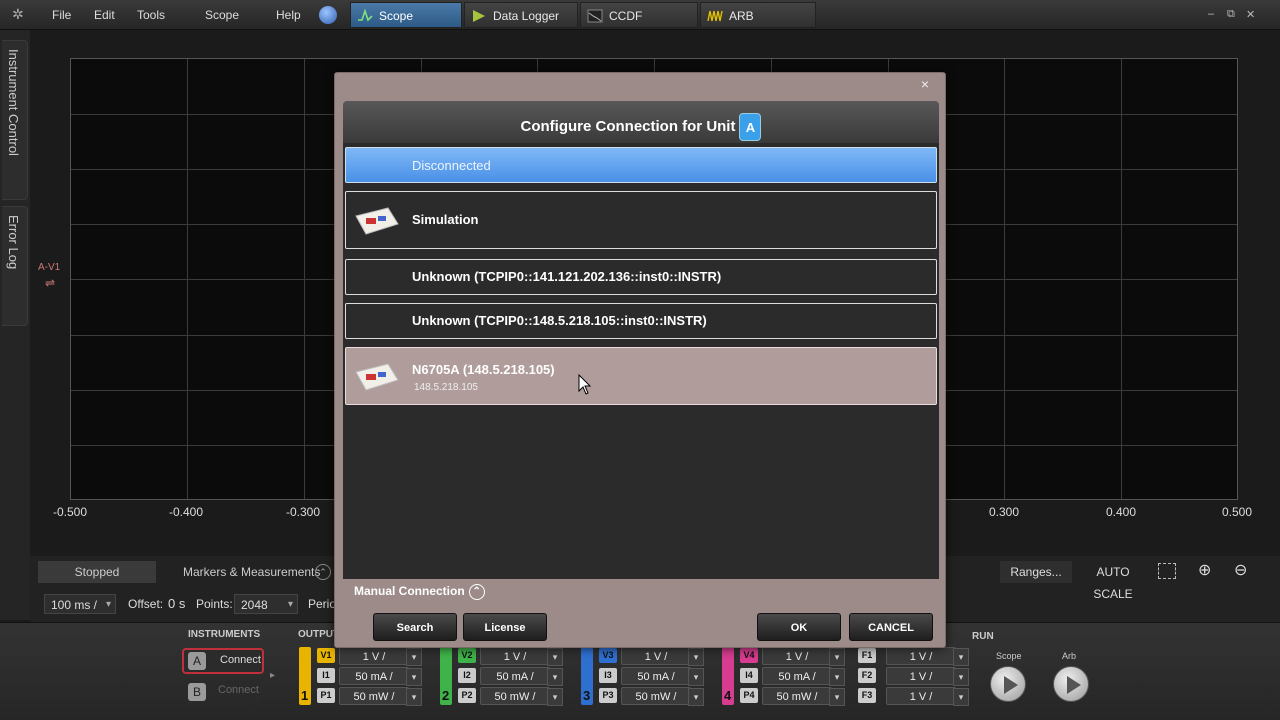 Image resolution: width=1280 pixels, height=720 pixels. What do you see at coordinates (467, 675) in the screenshot?
I see `i2-tag: I2` at bounding box center [467, 675].